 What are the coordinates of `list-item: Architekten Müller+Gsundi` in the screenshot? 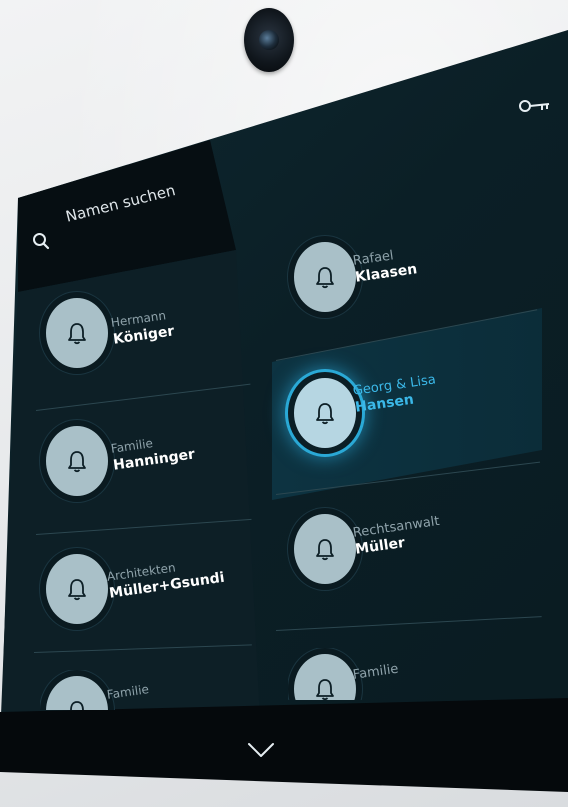 It's located at (160, 593).